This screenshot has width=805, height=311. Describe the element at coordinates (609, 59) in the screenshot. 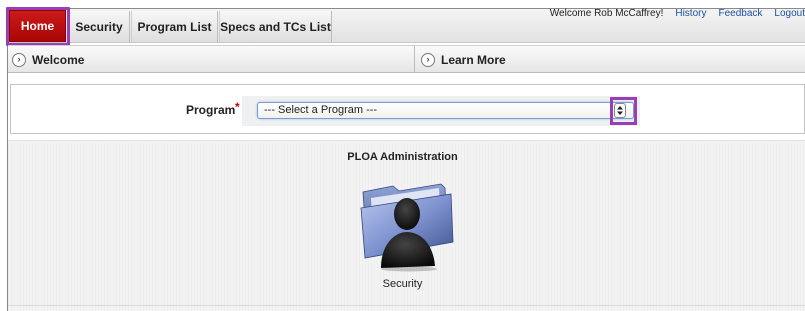

I see `learn-more-section-header: › Learn More` at that location.